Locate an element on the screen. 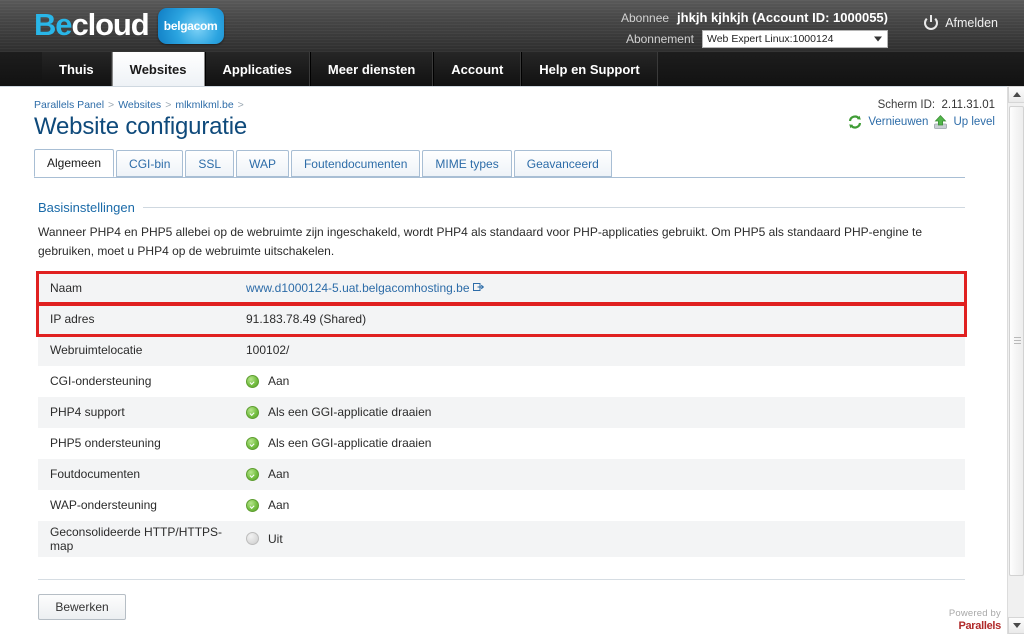 Image resolution: width=1024 pixels, height=634 pixels. row-value-php4-support: Als een GGI-applicatie draaien is located at coordinates (601, 412).